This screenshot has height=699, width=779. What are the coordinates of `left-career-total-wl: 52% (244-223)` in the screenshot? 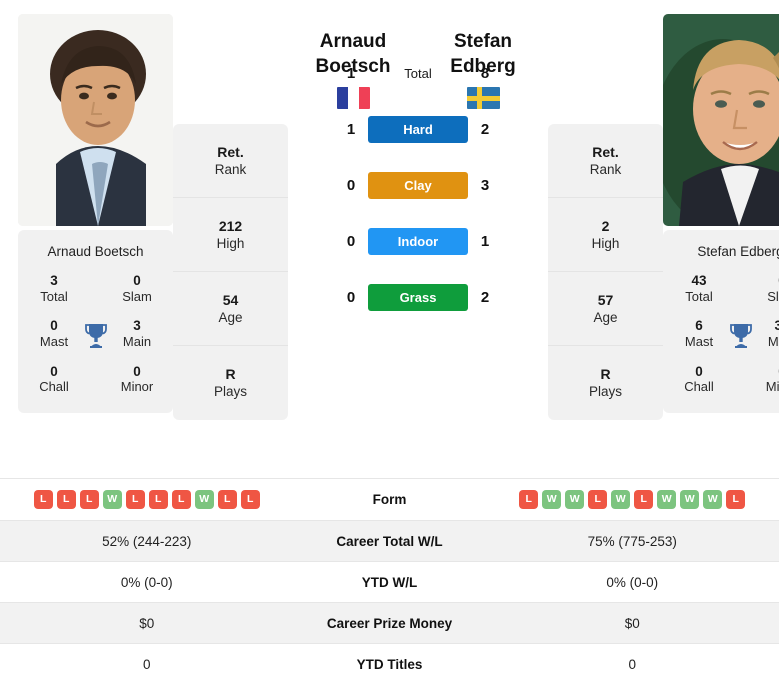 It's located at (147, 541).